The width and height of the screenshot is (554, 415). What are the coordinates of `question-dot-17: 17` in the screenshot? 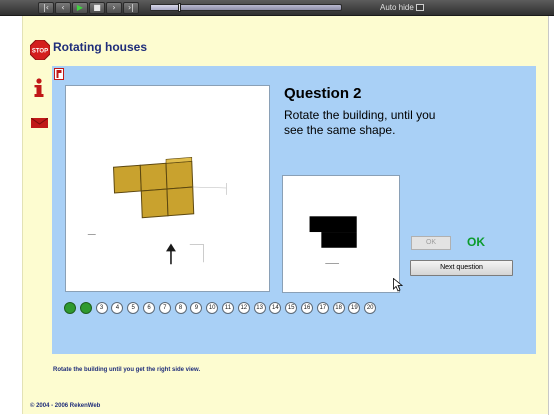 It's located at (322, 308).